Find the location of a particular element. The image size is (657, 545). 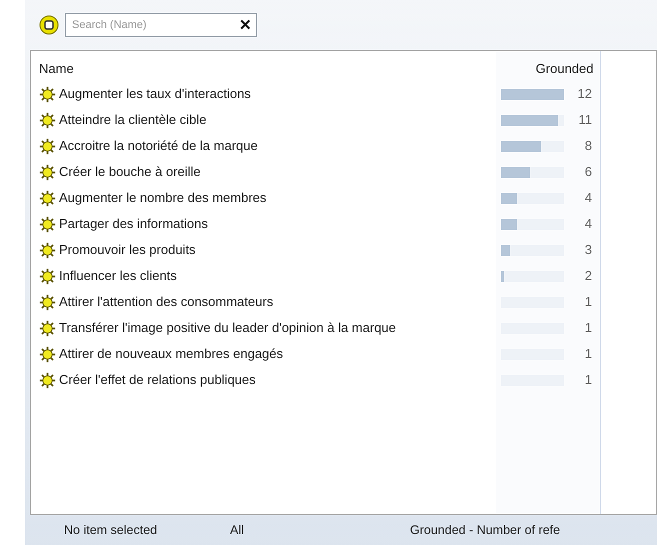

item-name: Transférer l'image positive du leader d'opinion à la marque is located at coordinates (227, 328).